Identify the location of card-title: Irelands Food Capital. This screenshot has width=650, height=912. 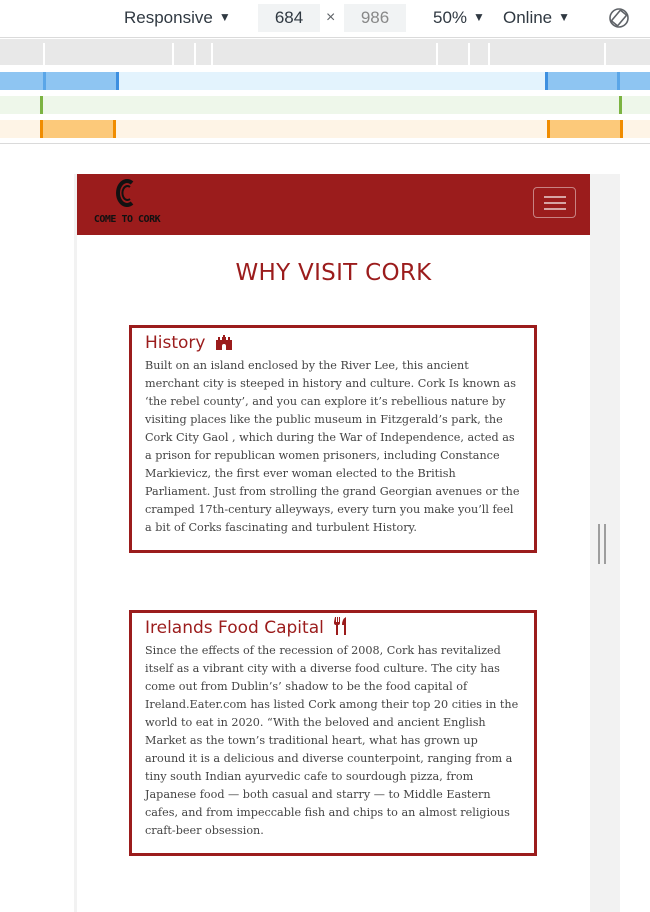
(234, 628).